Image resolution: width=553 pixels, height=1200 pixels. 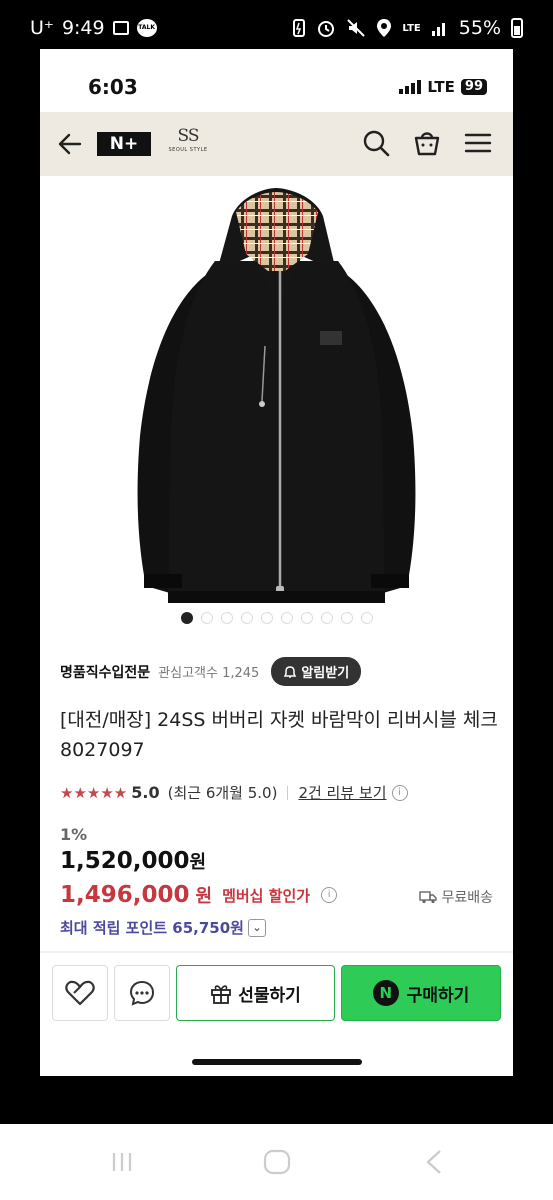 I want to click on points-row: 최대 적립 포인트 65,750원 ⌄, so click(x=163, y=927).